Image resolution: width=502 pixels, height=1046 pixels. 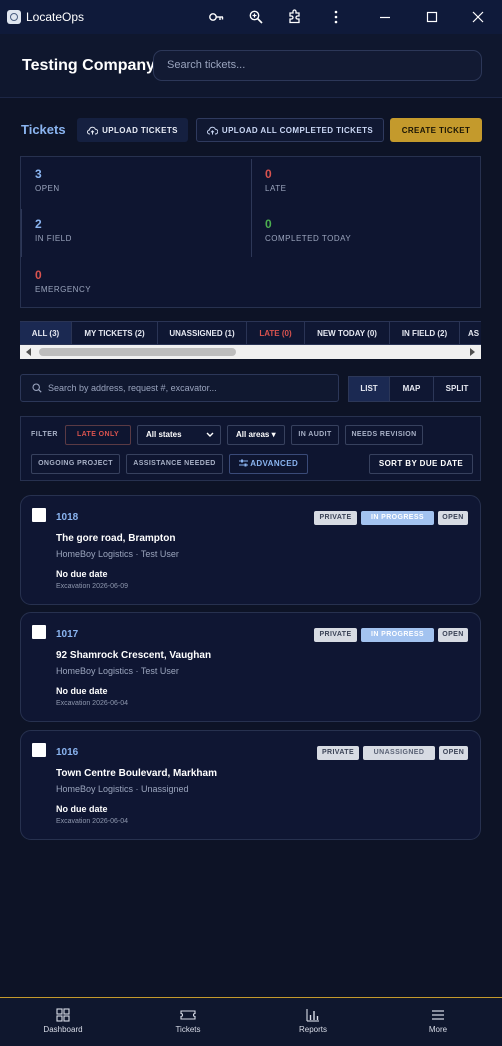 What do you see at coordinates (457, 389) in the screenshot?
I see `view-split-button: SPLIT` at bounding box center [457, 389].